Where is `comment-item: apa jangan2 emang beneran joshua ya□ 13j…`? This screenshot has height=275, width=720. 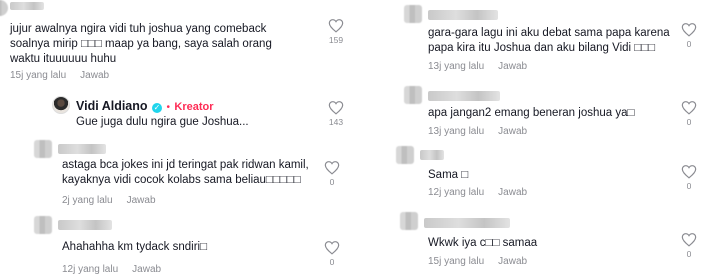 comment-item: apa jangan2 emang beneran joshua ya□ 13j… is located at coordinates (541, 111).